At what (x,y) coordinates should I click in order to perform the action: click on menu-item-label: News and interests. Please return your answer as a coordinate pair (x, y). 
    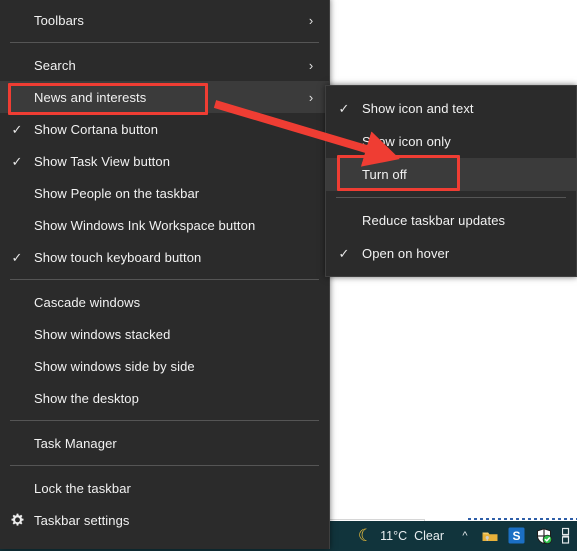
    Looking at the image, I should click on (90, 97).